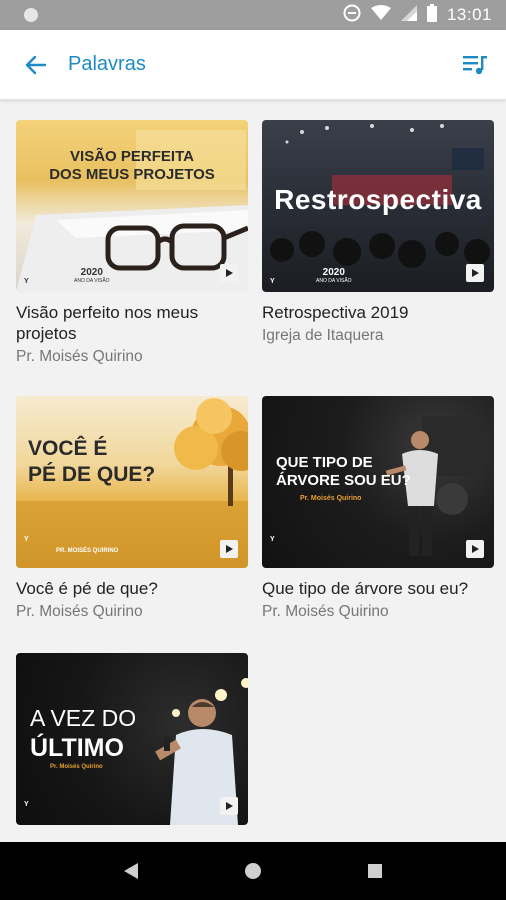 The width and height of the screenshot is (506, 900). I want to click on thumbnail-headline: A VEZ DO, so click(83, 718).